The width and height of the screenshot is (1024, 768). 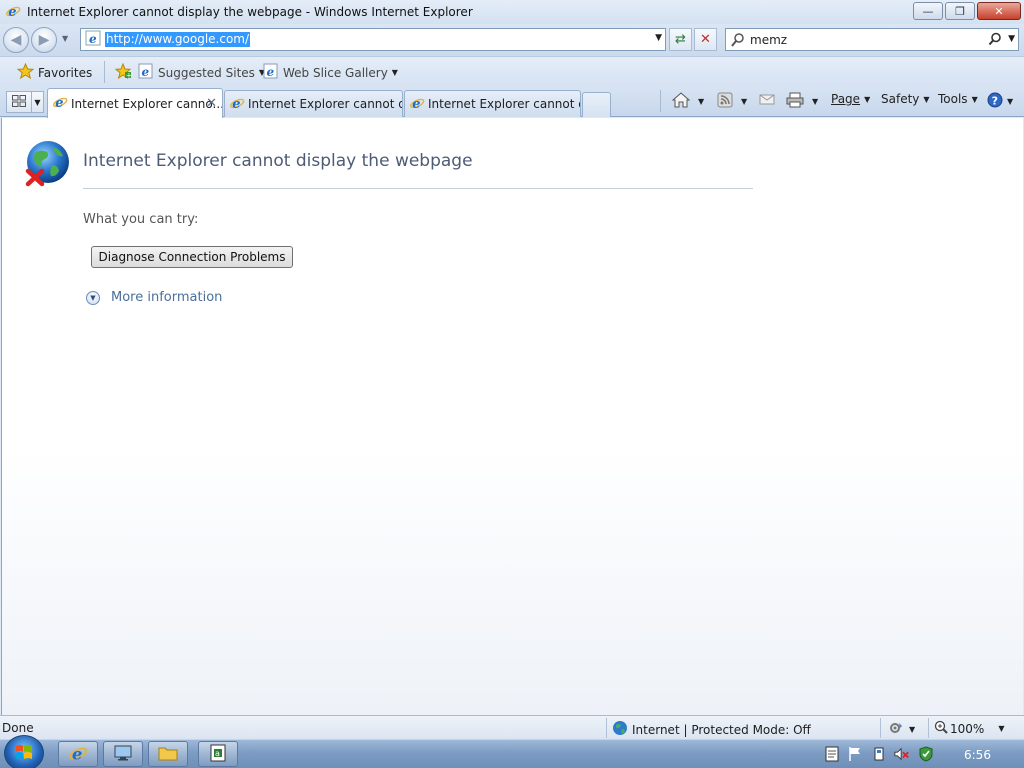 I want to click on safety-menu-label: Safety, so click(x=900, y=99).